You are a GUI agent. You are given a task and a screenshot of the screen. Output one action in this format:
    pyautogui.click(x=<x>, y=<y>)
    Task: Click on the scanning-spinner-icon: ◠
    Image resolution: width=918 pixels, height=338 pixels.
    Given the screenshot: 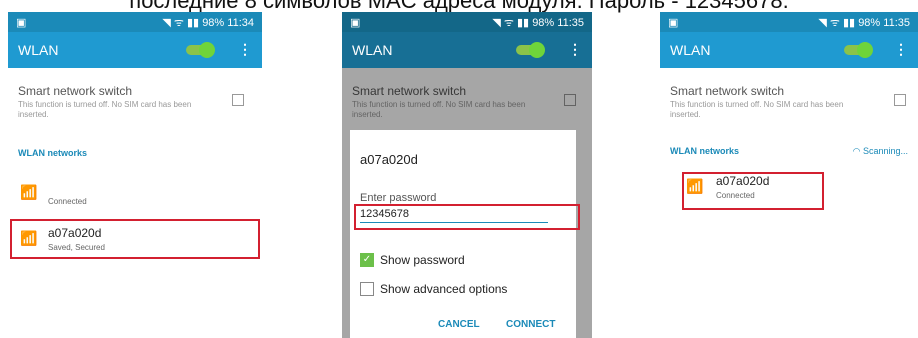 What is the action you would take?
    pyautogui.click(x=856, y=151)
    